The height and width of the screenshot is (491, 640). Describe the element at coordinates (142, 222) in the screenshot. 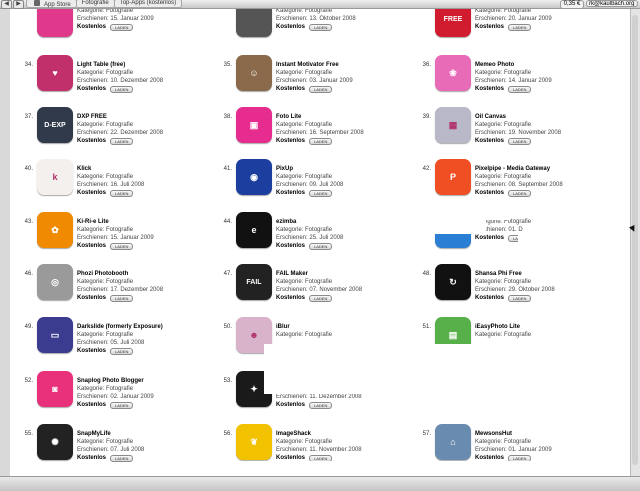

I see `app-name: Ki-Ri-e Lite` at that location.